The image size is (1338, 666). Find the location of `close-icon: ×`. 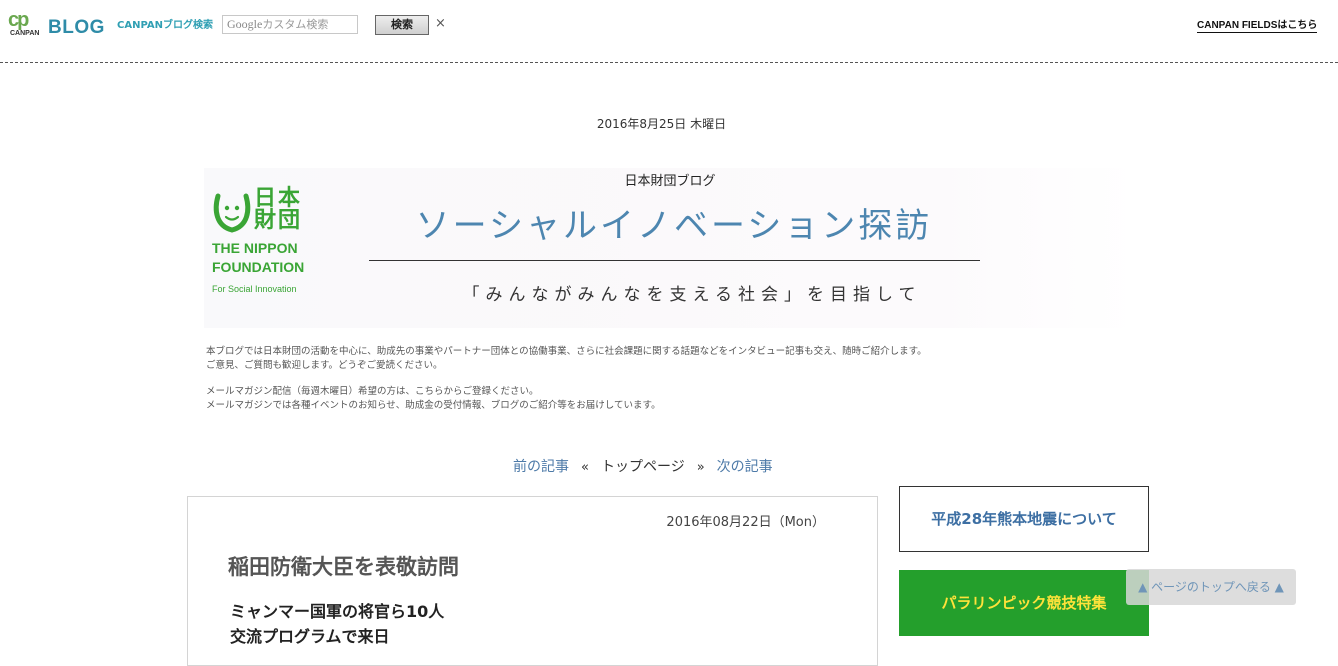

close-icon: × is located at coordinates (440, 24).